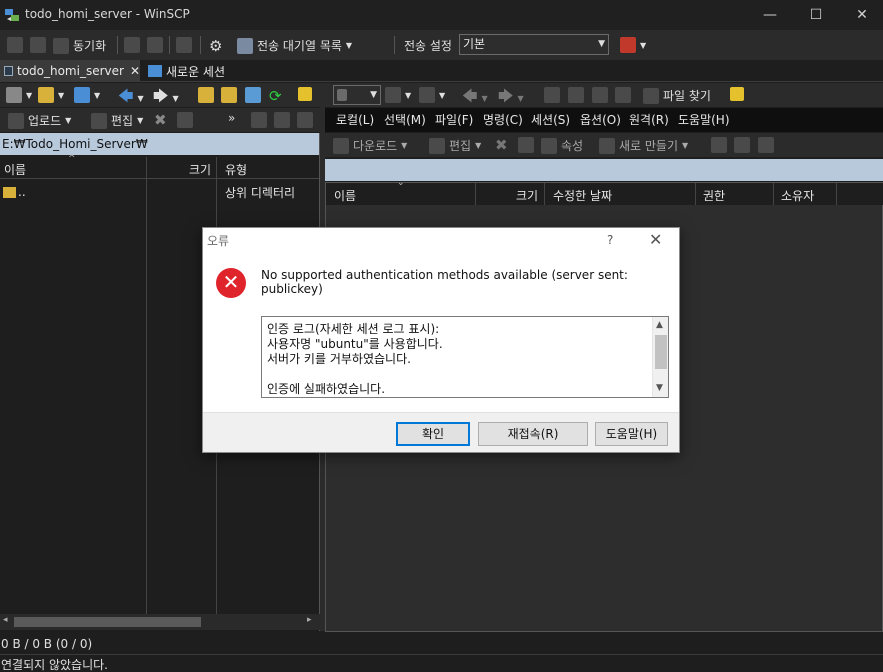  Describe the element at coordinates (552, 95) in the screenshot. I see `remote-parent-dir-button` at that location.